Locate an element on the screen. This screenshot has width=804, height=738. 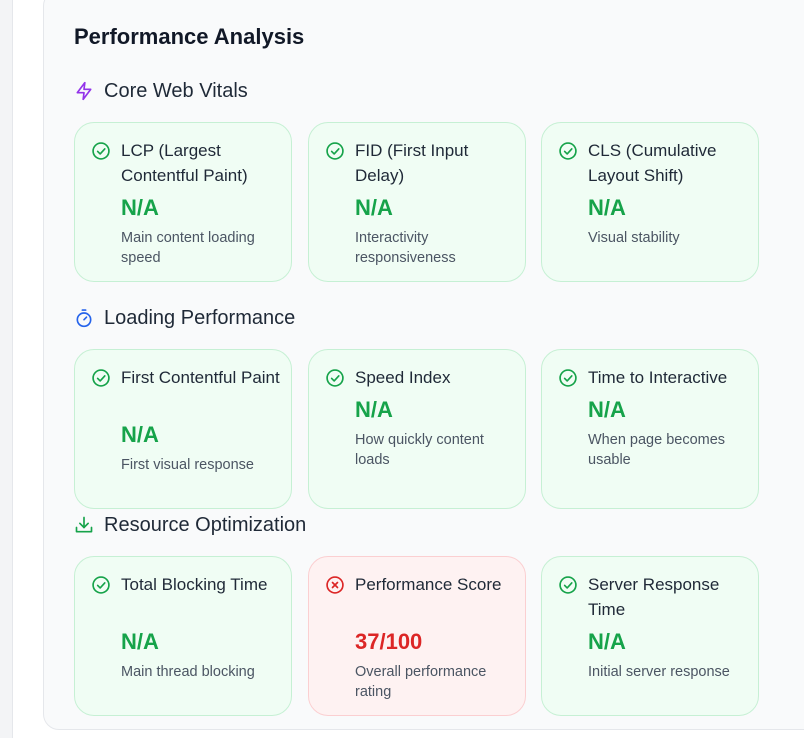
section-title: Resource Optimization is located at coordinates (205, 524).